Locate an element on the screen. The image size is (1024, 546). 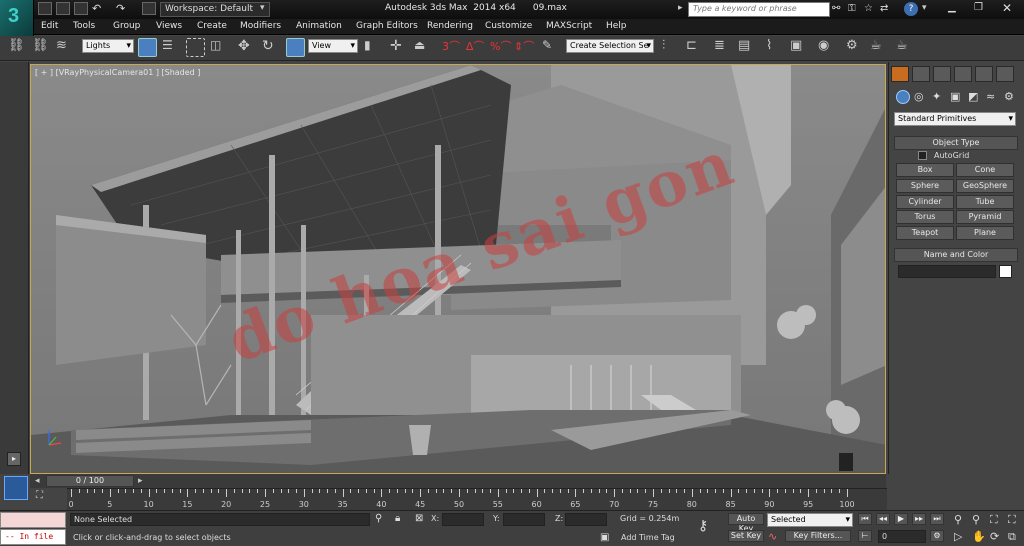
select-move-icon: ✥ is located at coordinates (247, 47).